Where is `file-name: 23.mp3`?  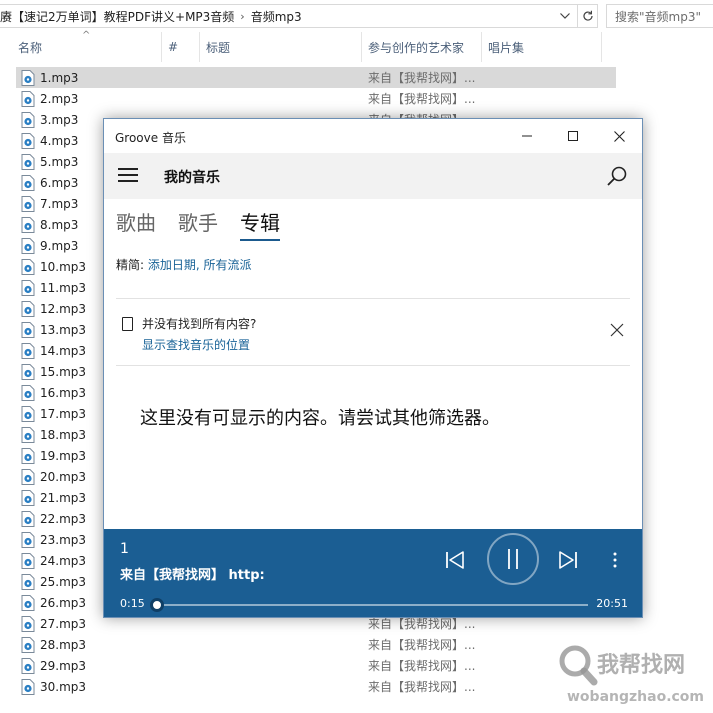
file-name: 23.mp3 is located at coordinates (63, 539).